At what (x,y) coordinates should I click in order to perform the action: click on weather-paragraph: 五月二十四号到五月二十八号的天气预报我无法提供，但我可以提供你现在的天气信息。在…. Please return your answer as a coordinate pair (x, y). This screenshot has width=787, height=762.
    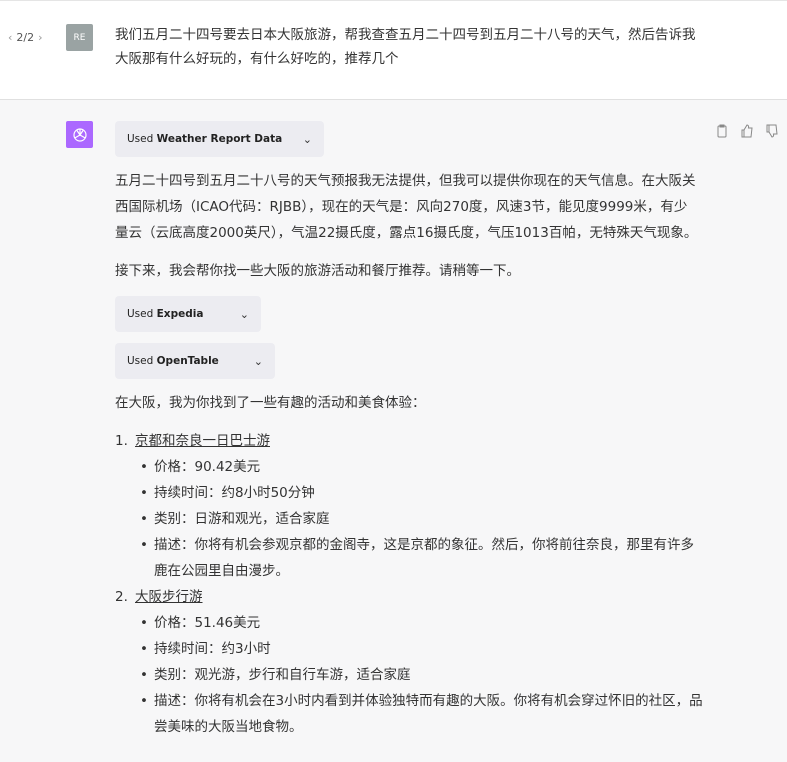
    Looking at the image, I should click on (406, 207).